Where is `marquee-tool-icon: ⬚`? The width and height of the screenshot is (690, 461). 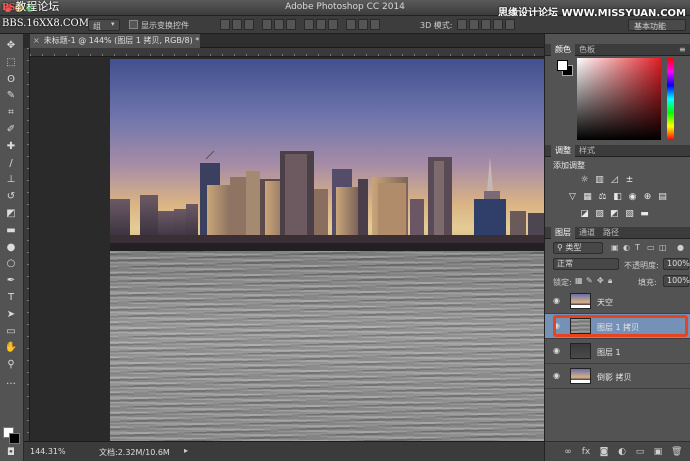
marquee-tool-icon: ⬚ is located at coordinates (11, 62).